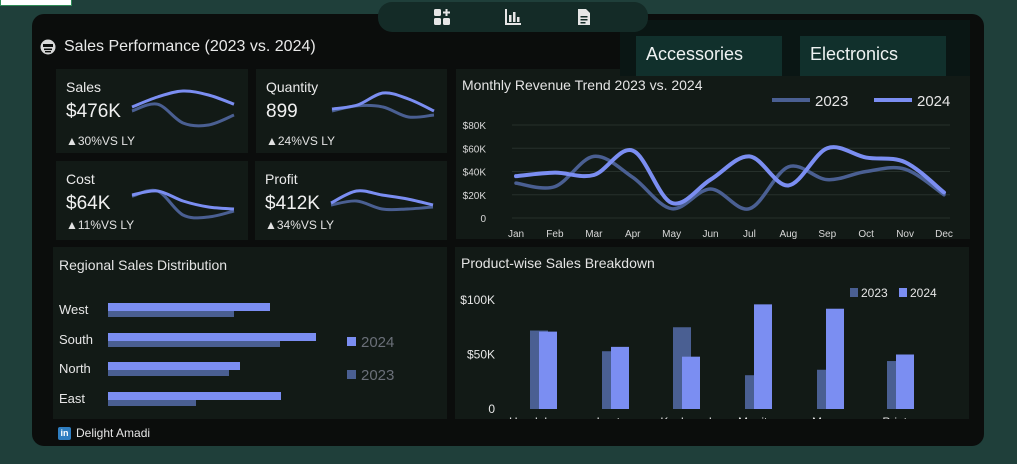 The width and height of the screenshot is (1017, 464). What do you see at coordinates (301, 141) in the screenshot?
I see `kpi-delta: ▲24%VS LY` at bounding box center [301, 141].